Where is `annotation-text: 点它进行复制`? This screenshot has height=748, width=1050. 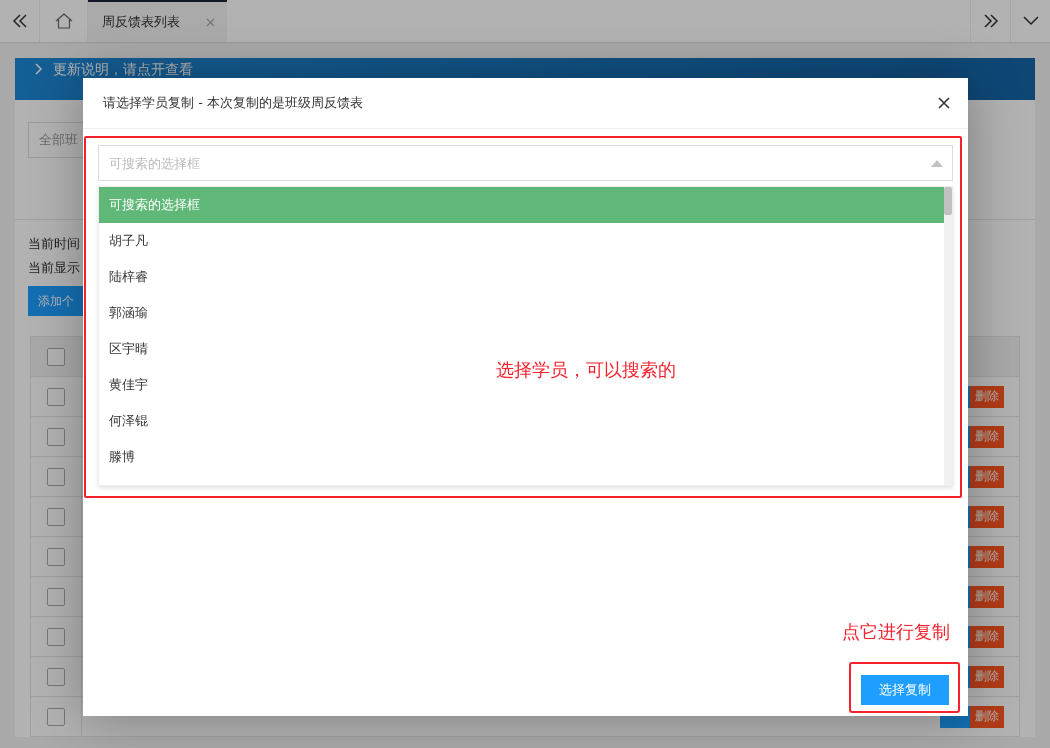 annotation-text: 点它进行复制 is located at coordinates (896, 632).